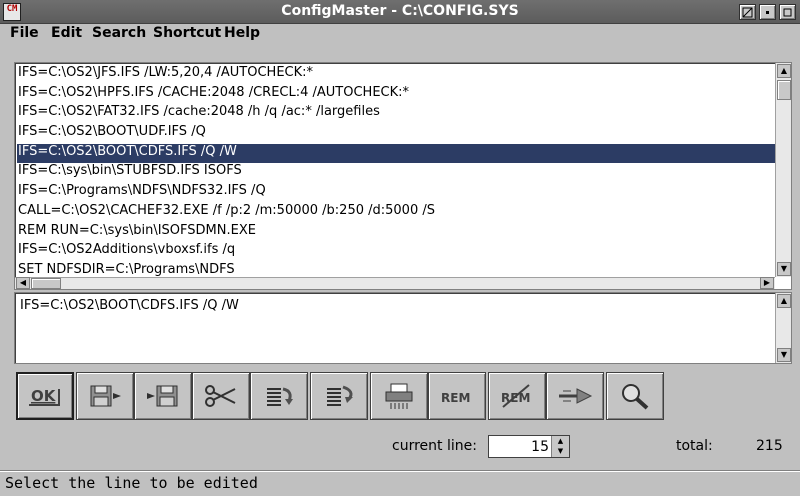  What do you see at coordinates (46, 283) in the screenshot?
I see `hscroll-thumb` at bounding box center [46, 283].